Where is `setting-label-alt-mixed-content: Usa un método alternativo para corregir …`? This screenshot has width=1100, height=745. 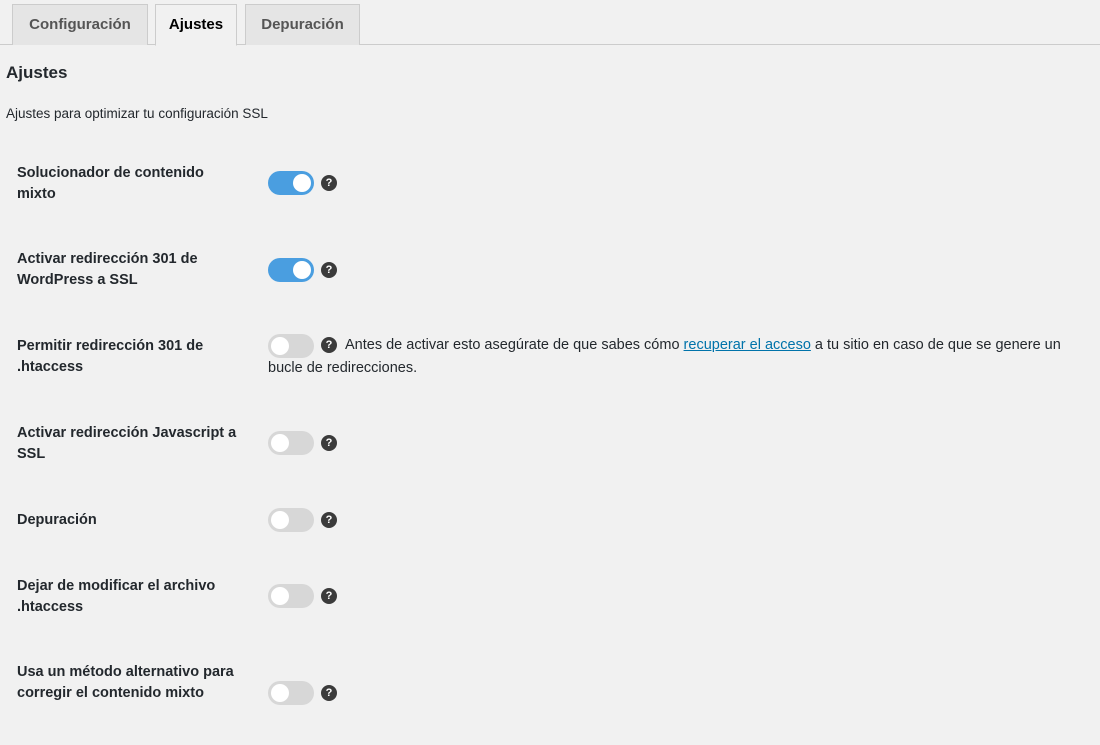
setting-label-alt-mixed-content: Usa un método alternativo para corregir … is located at coordinates (125, 682).